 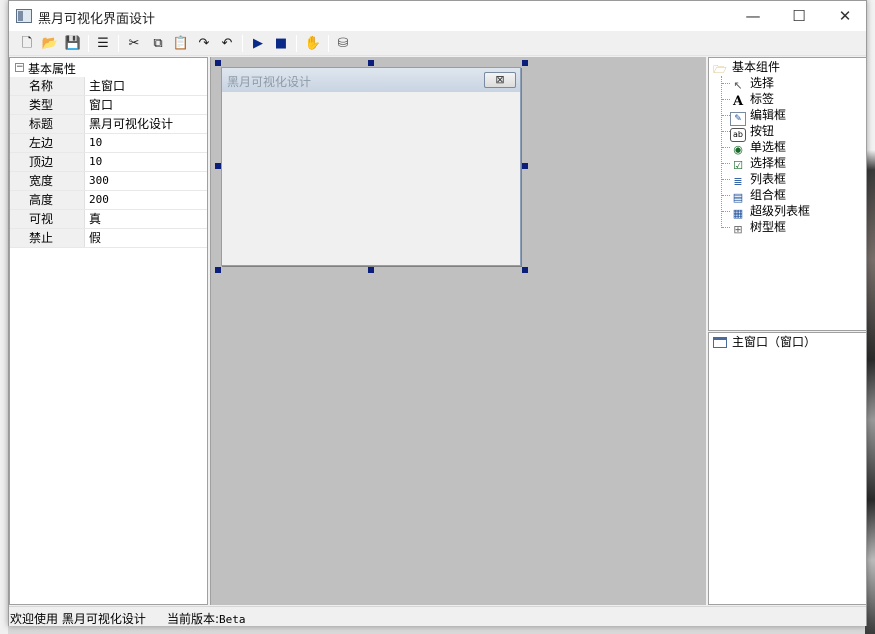 What do you see at coordinates (47, 143) in the screenshot?
I see `property-key: 左边` at bounding box center [47, 143].